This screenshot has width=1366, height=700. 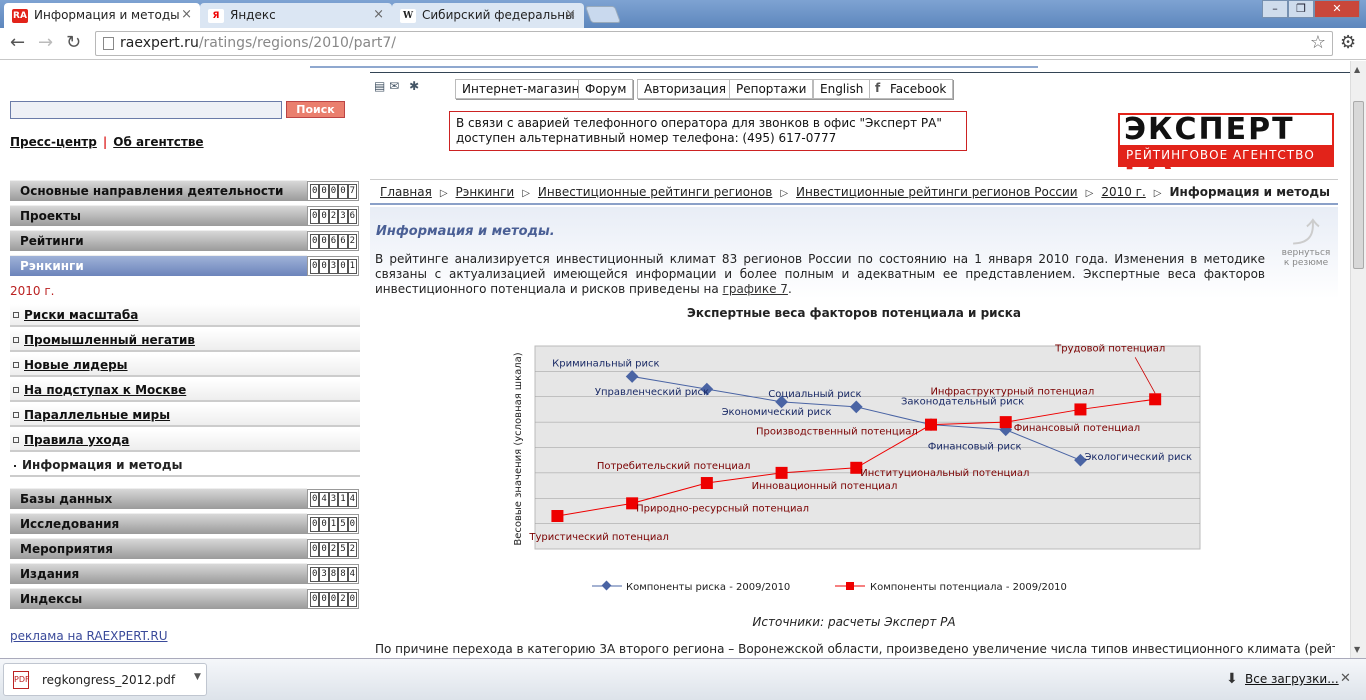 I want to click on reload-icon: ↻, so click(x=73, y=42).